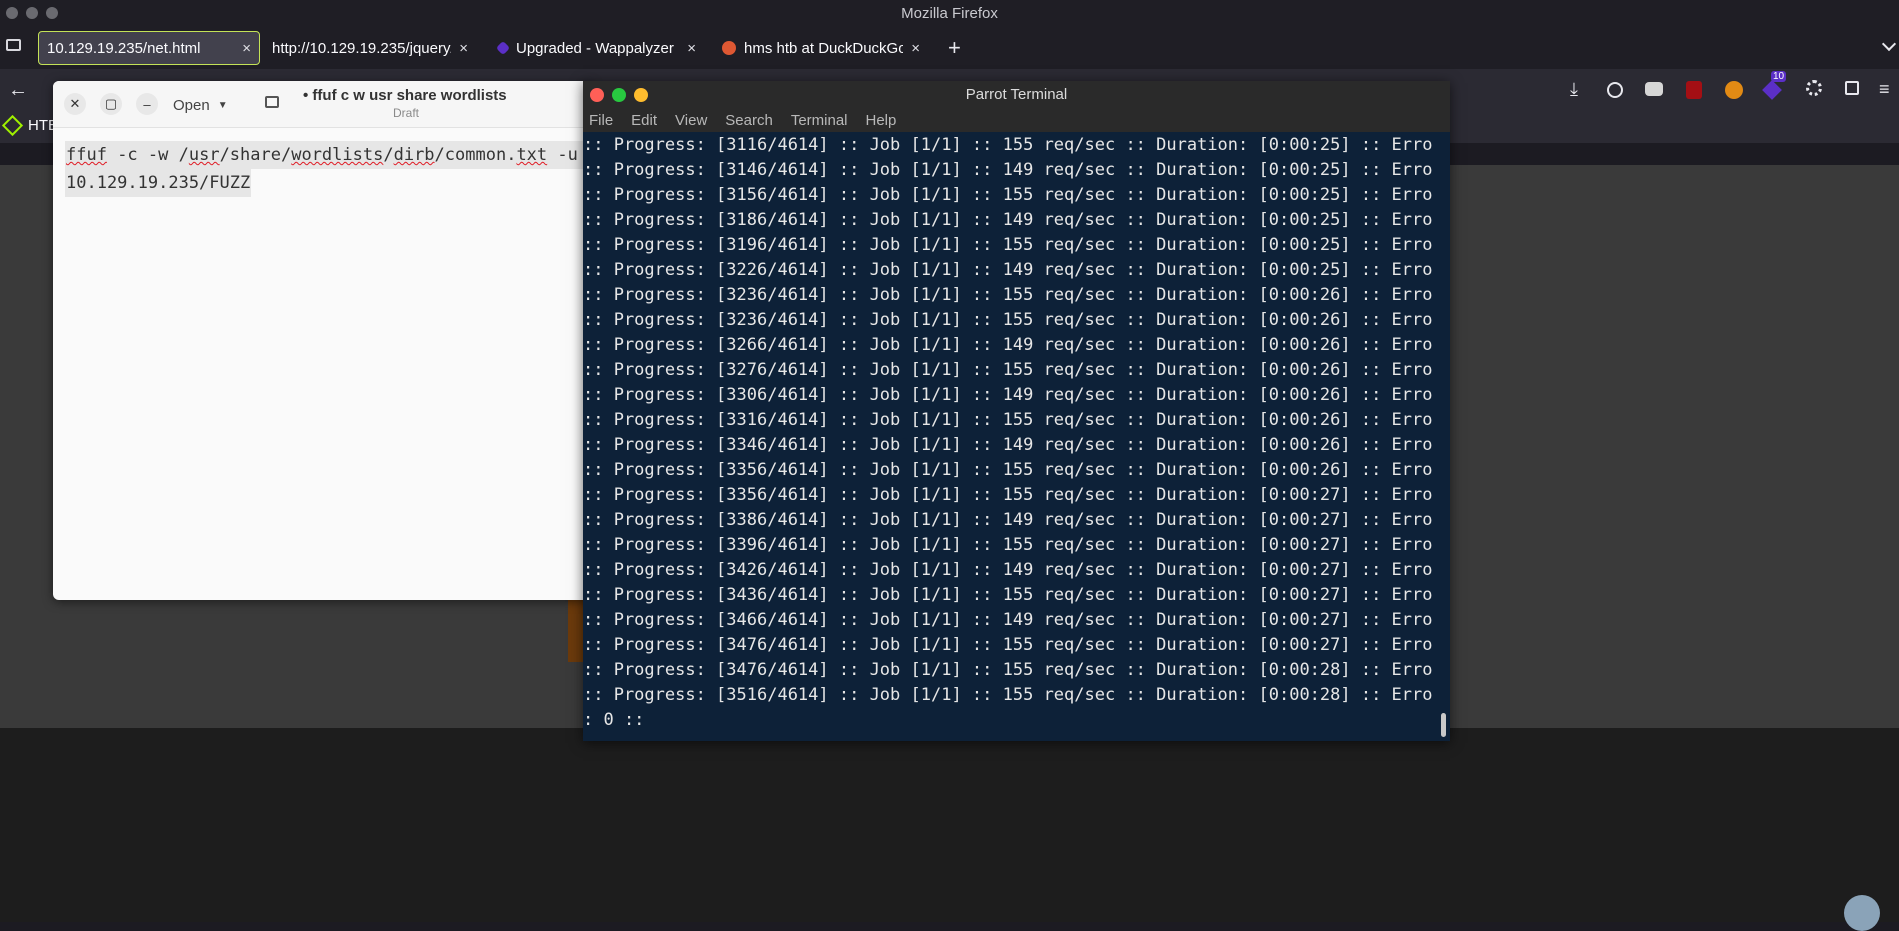 Image resolution: width=1899 pixels, height=931 pixels. I want to click on tab-net-html: 10.129.19.235/net.html ×, so click(149, 48).